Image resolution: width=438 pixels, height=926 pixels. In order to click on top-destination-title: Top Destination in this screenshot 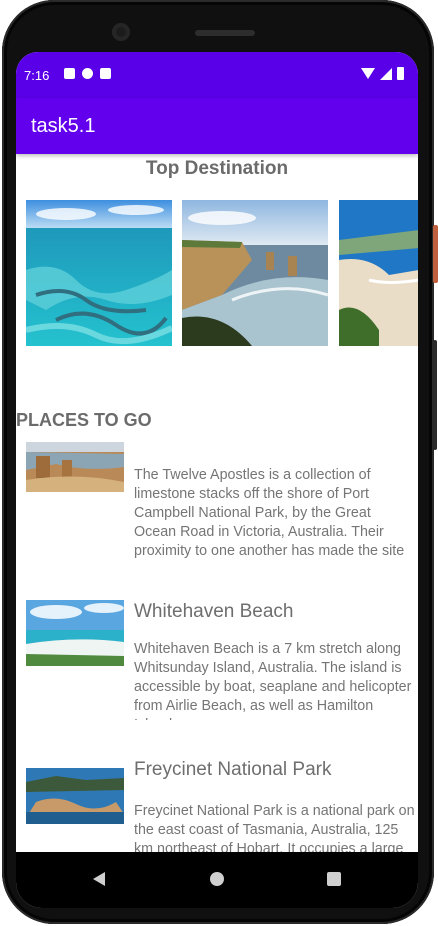, I will do `click(217, 168)`.